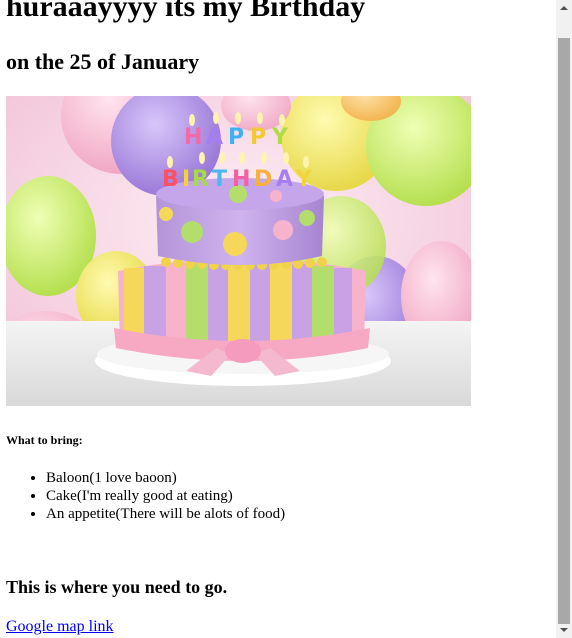 This screenshot has height=638, width=572. Describe the element at coordinates (186, 11) in the screenshot. I see `page-heading: huraaayyyy its my Birthday` at that location.